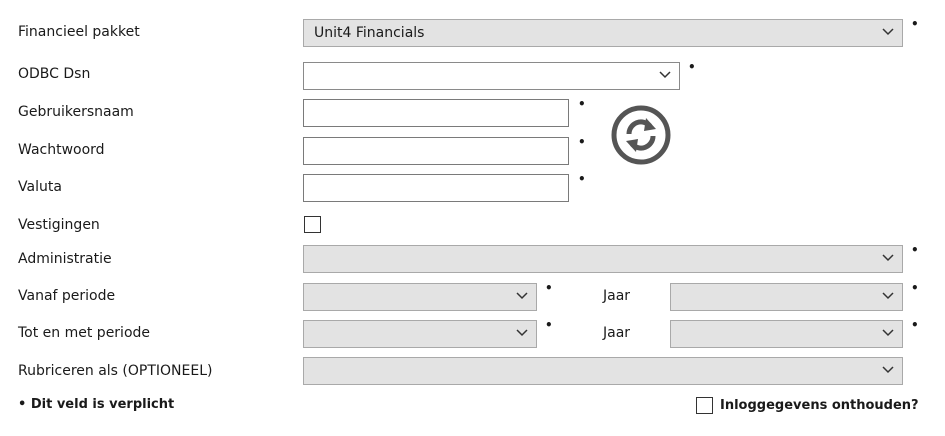  Describe the element at coordinates (704, 405) in the screenshot. I see `remember-credentials-checkbox` at that location.